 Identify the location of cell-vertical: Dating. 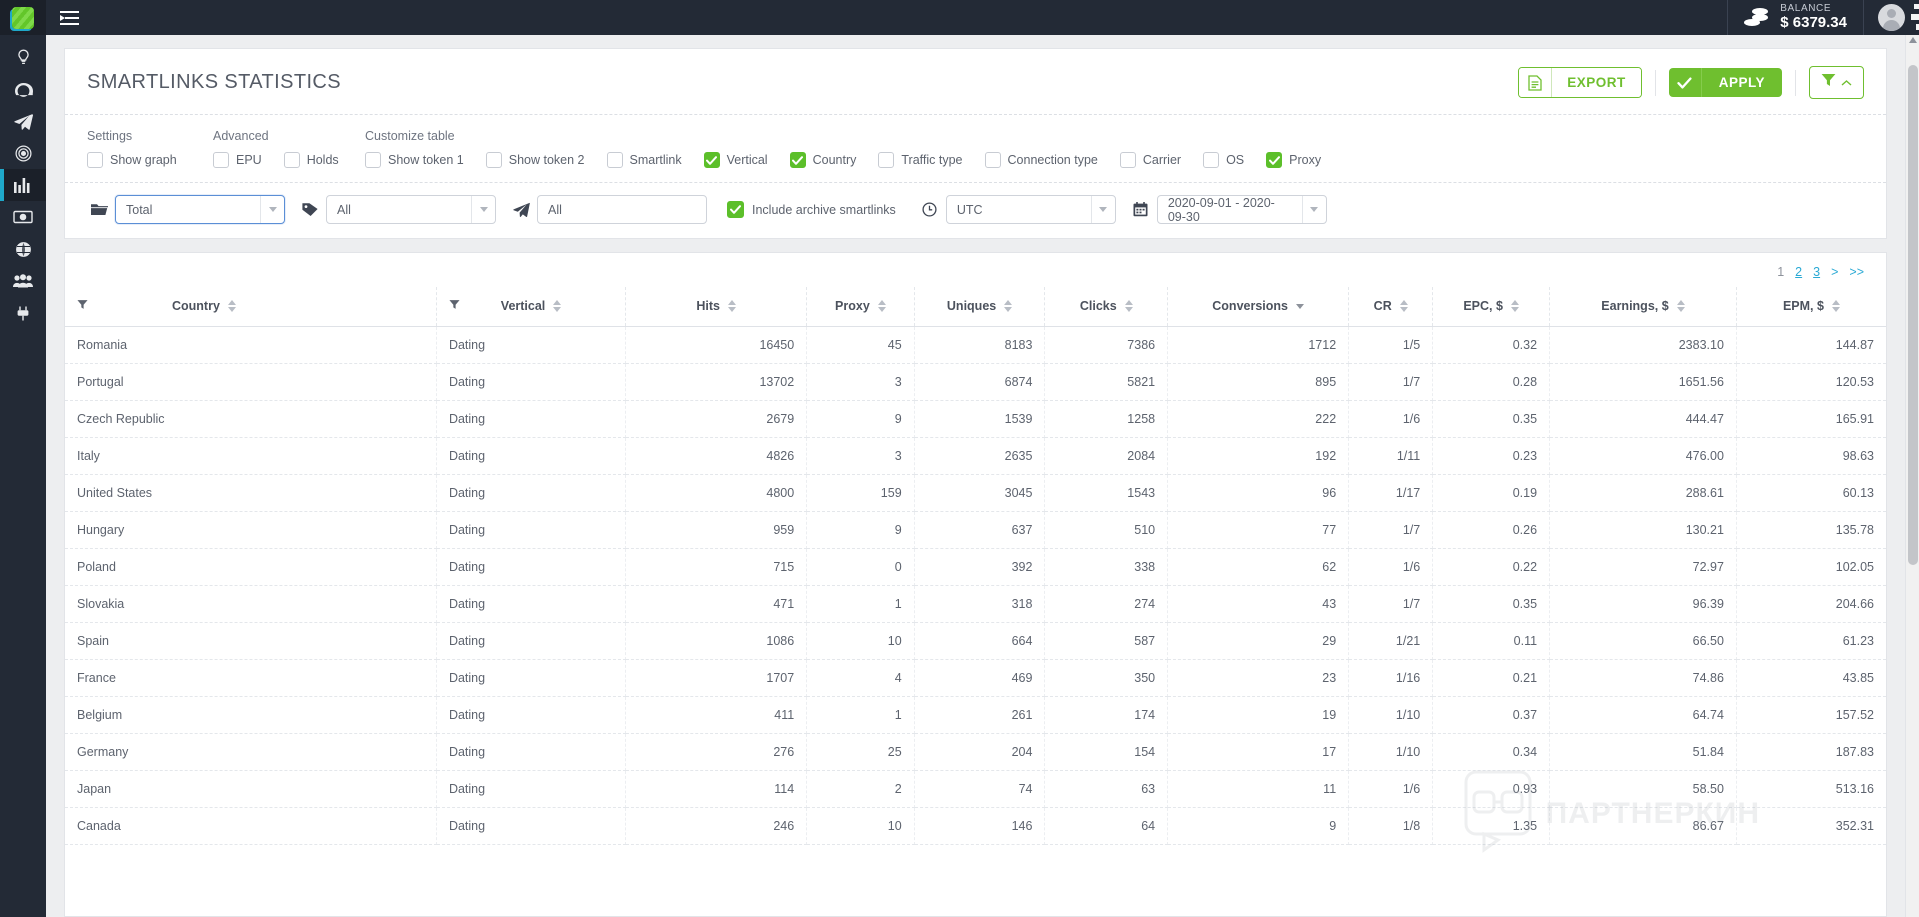
(531, 530).